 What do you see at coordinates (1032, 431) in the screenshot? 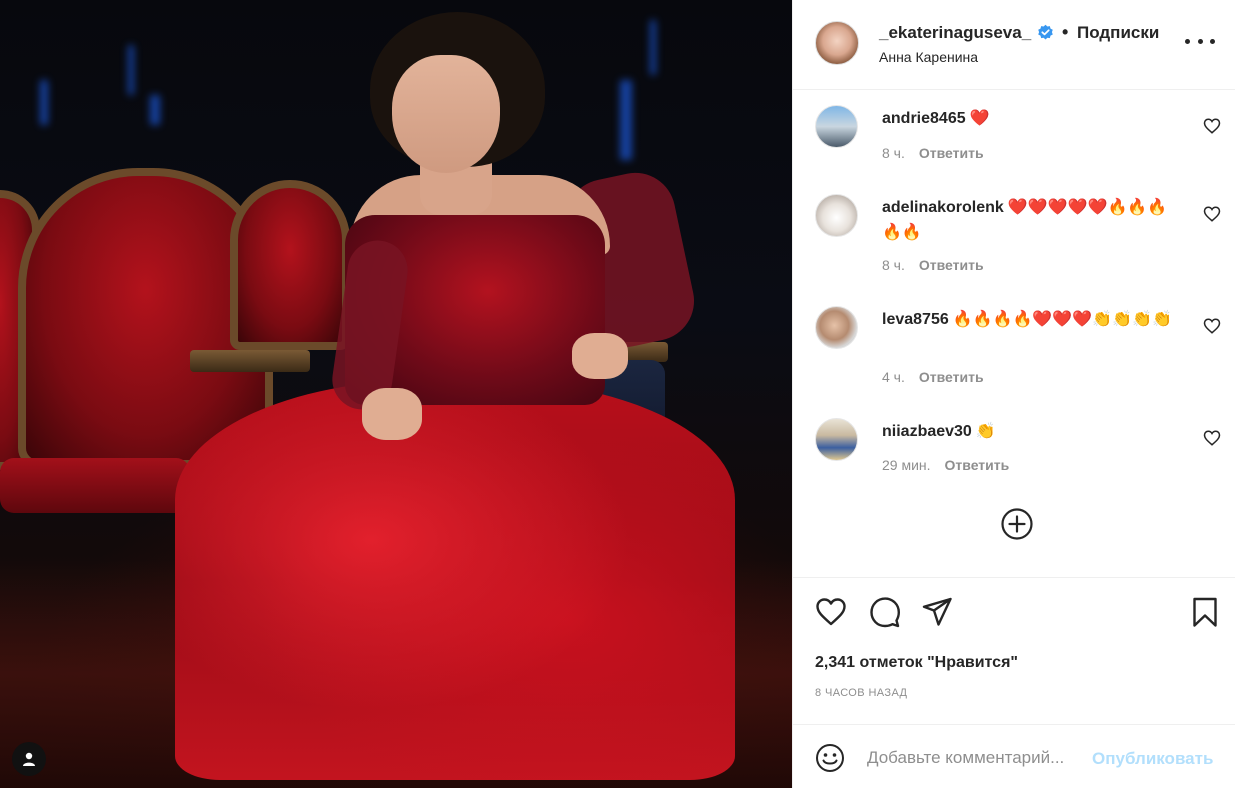
I see `comment-text: niiazbaev30 👏` at bounding box center [1032, 431].